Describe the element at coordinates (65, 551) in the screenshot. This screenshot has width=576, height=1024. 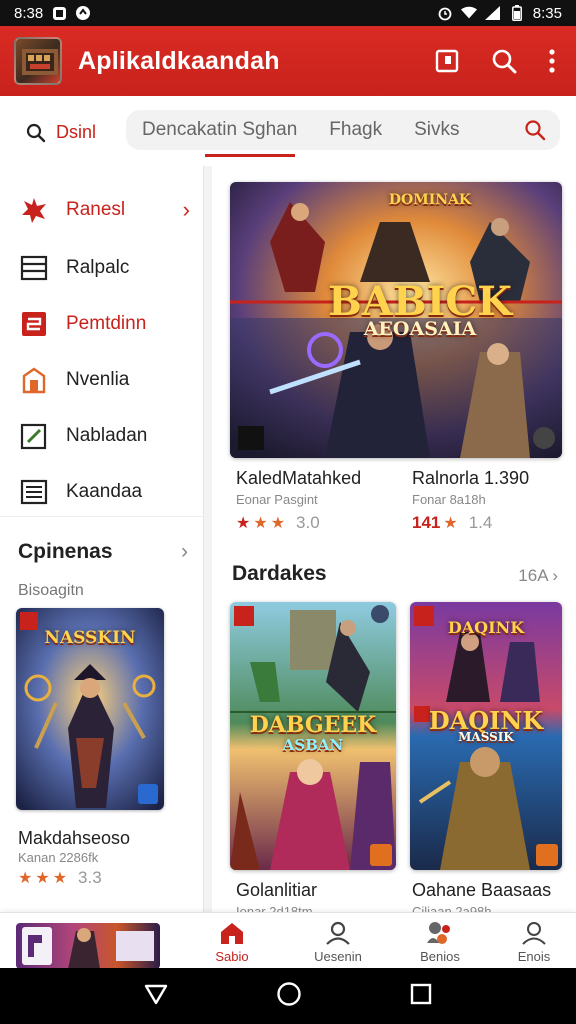
I see `sidebar-heading-label: Cpinenas` at that location.